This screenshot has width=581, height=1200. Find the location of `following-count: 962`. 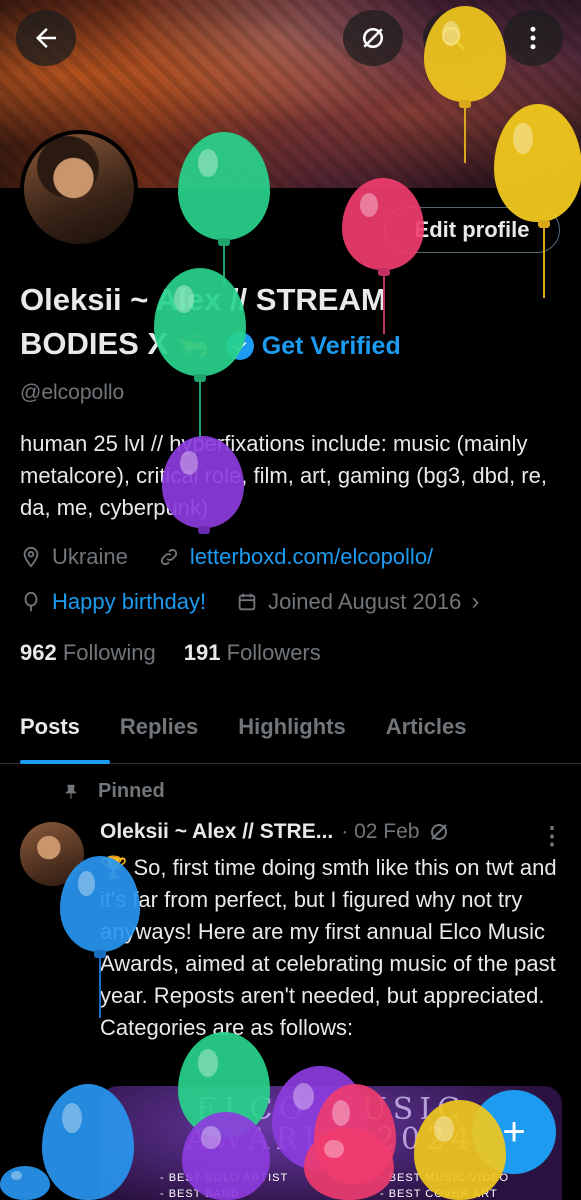

following-count: 962 is located at coordinates (38, 652).